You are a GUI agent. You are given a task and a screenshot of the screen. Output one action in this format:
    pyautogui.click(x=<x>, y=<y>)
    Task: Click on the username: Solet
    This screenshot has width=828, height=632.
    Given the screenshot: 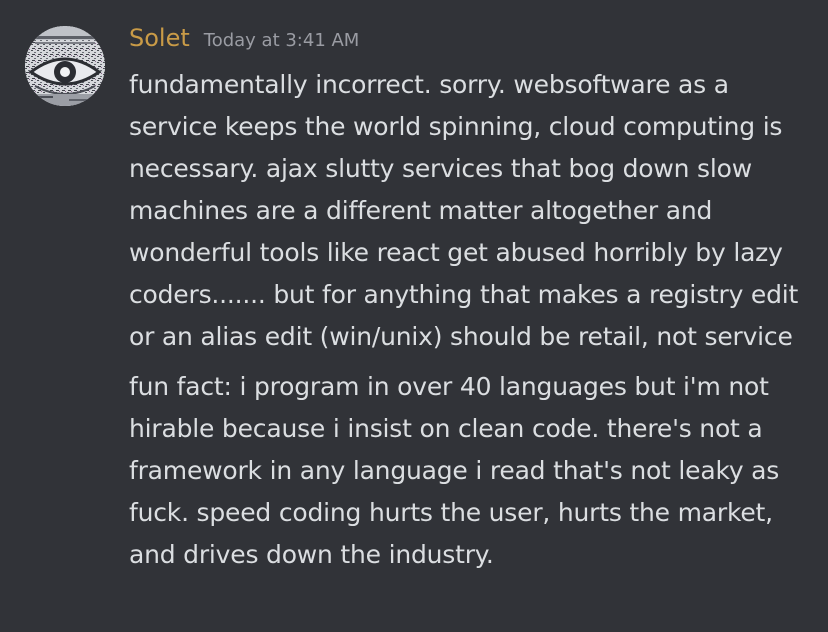 What is the action you would take?
    pyautogui.click(x=159, y=38)
    